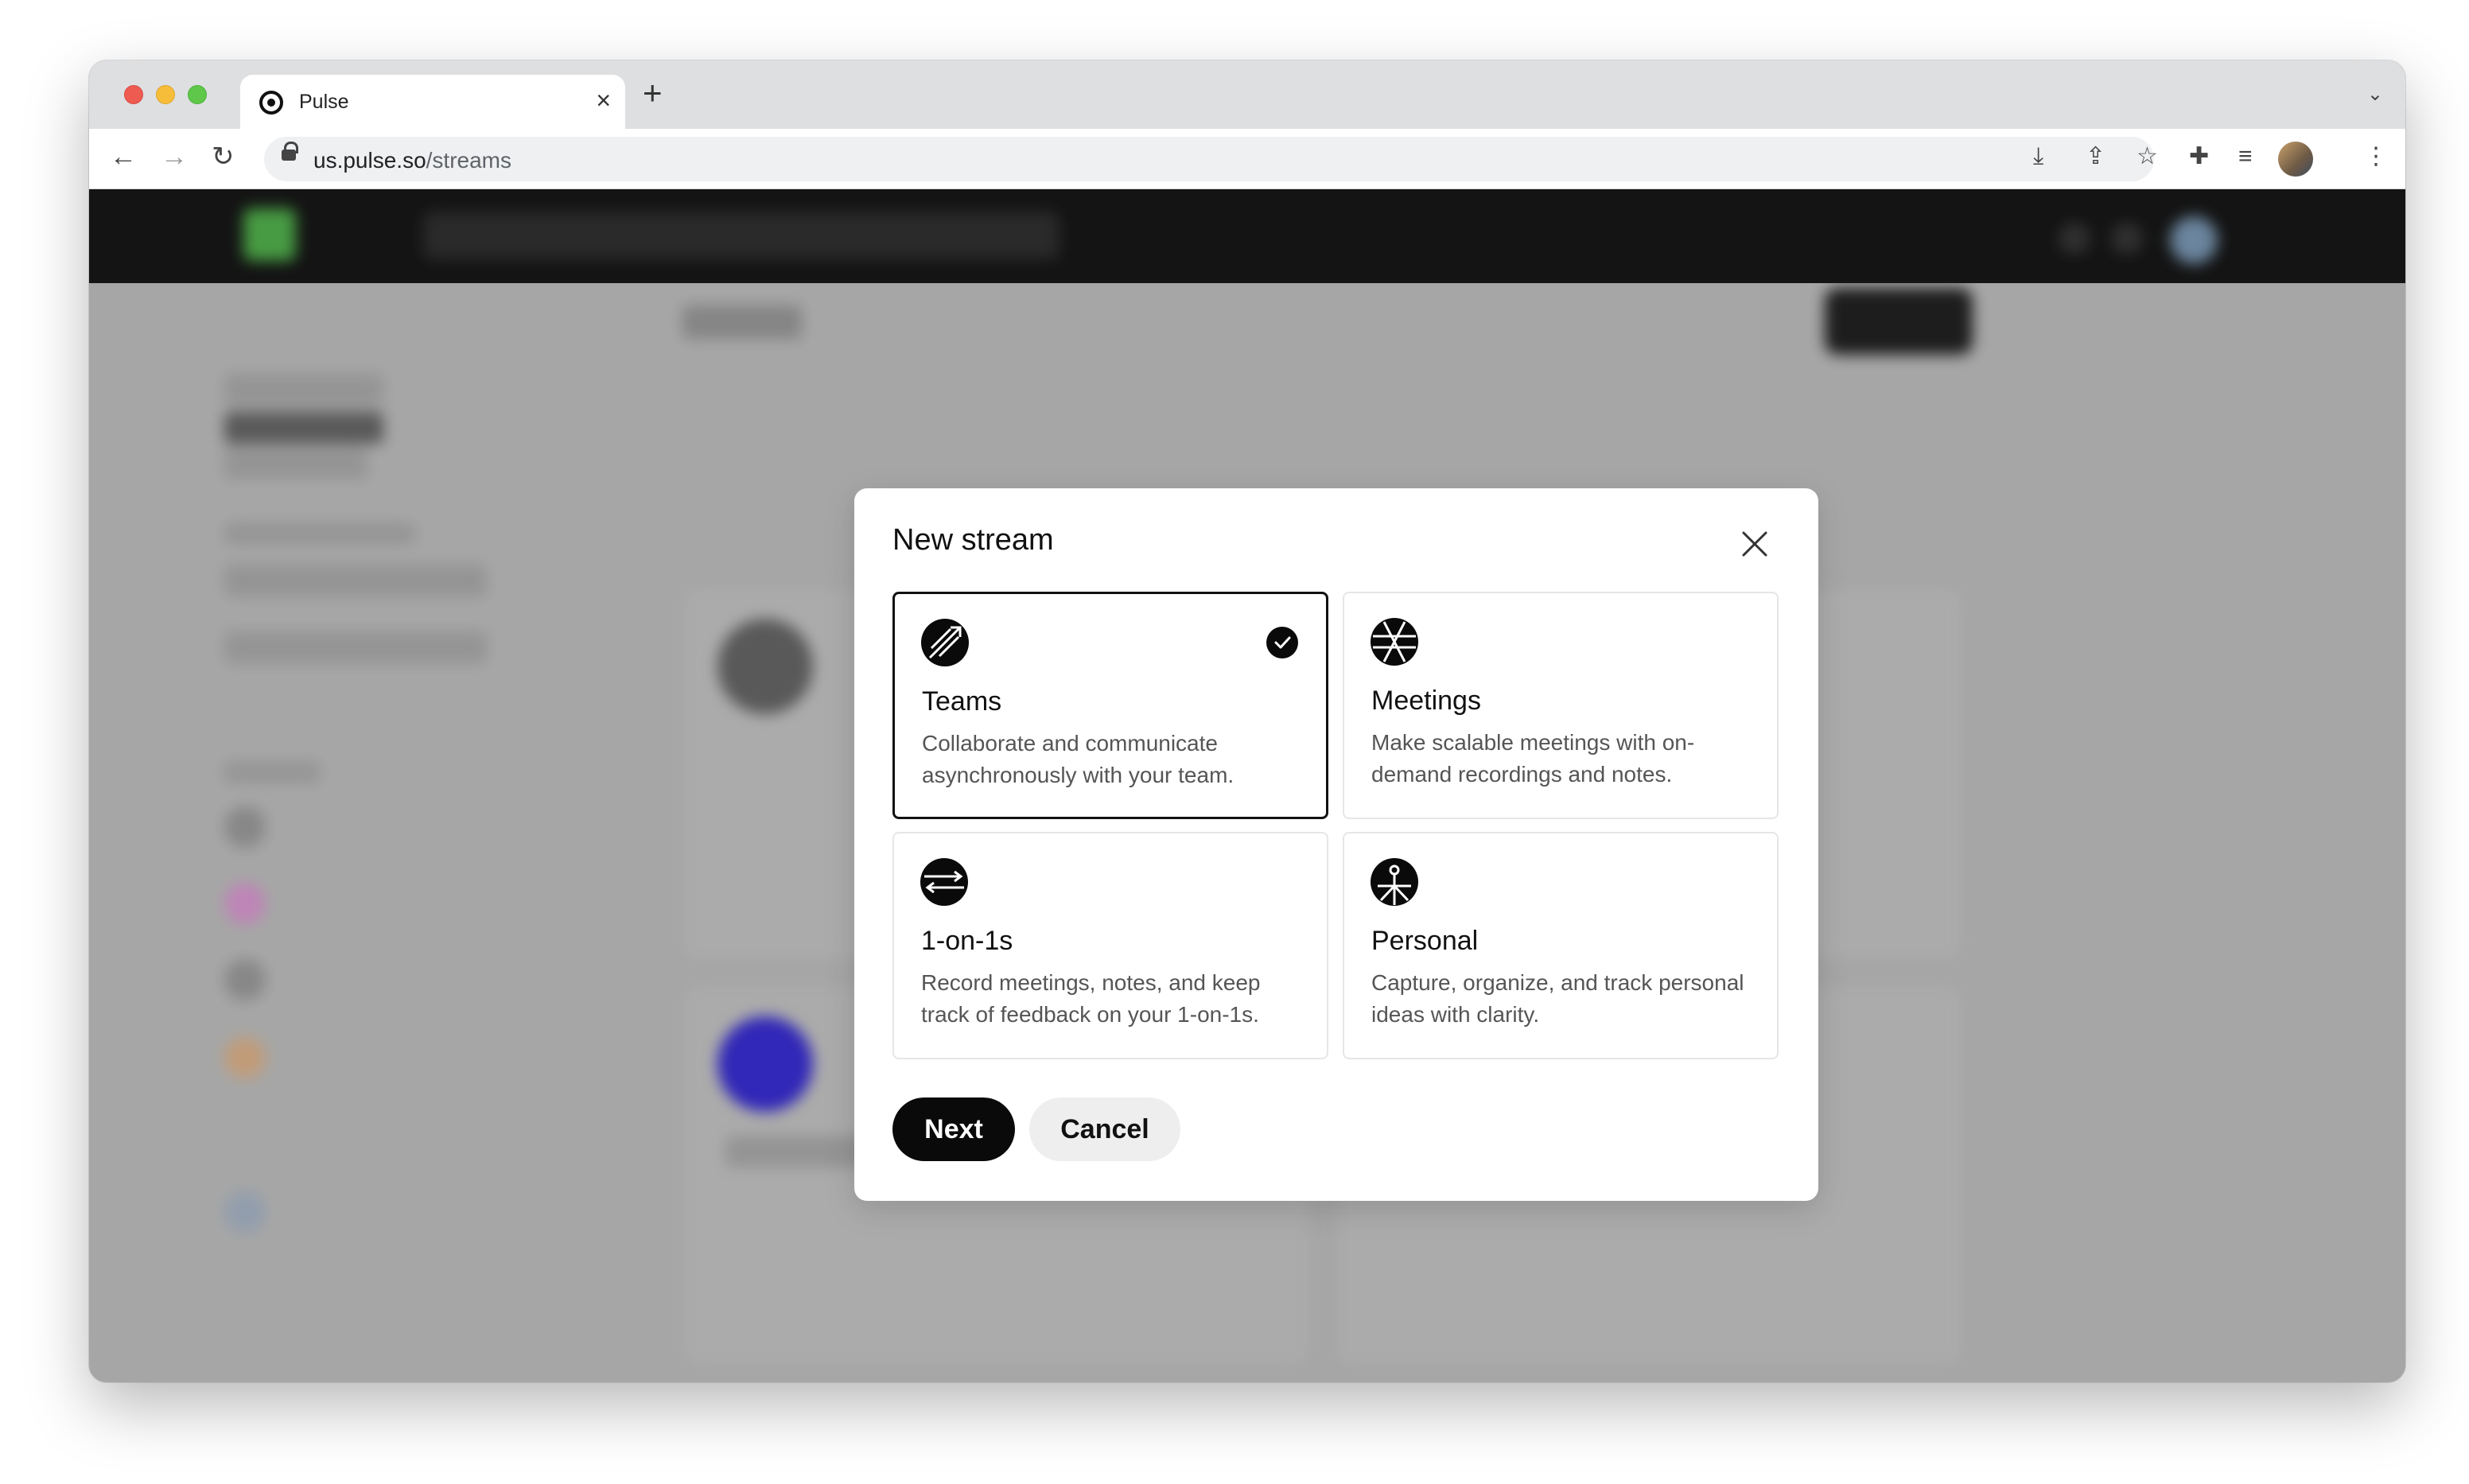 The height and width of the screenshot is (1484, 2469). Describe the element at coordinates (953, 1129) in the screenshot. I see `next-button: Next` at that location.